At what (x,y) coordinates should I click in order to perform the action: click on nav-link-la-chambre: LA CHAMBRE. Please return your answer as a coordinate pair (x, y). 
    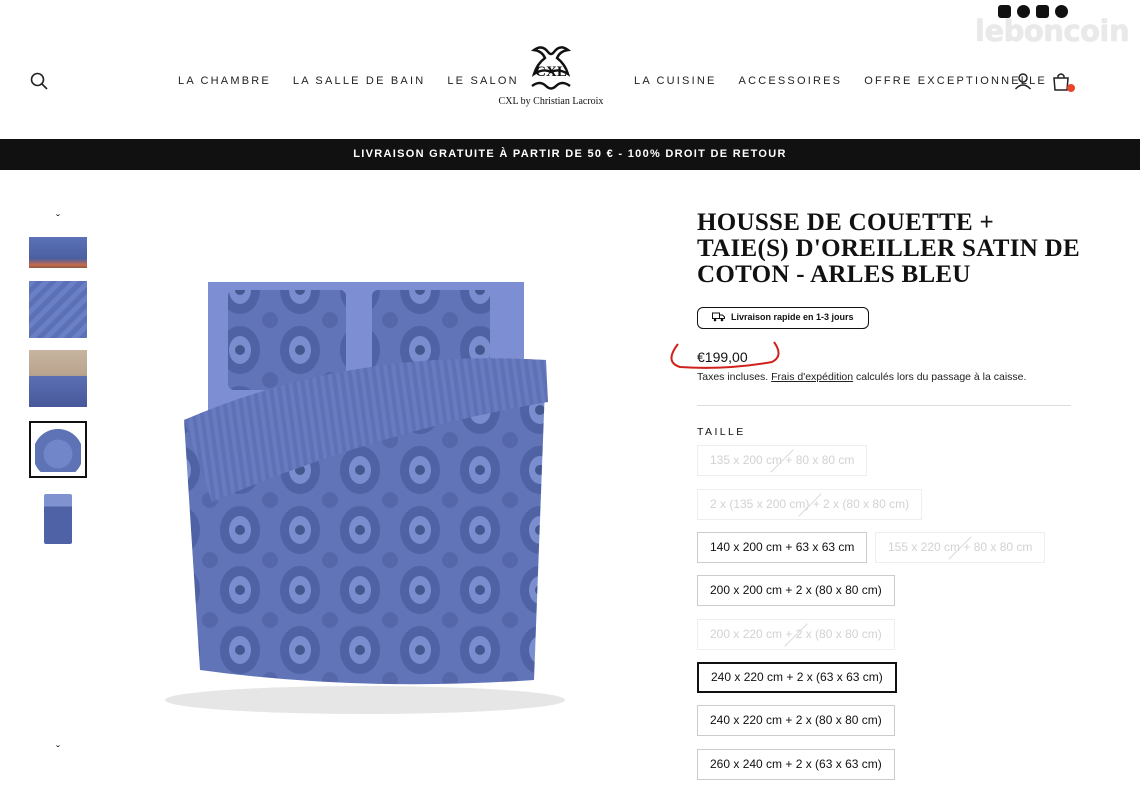
    Looking at the image, I should click on (224, 81).